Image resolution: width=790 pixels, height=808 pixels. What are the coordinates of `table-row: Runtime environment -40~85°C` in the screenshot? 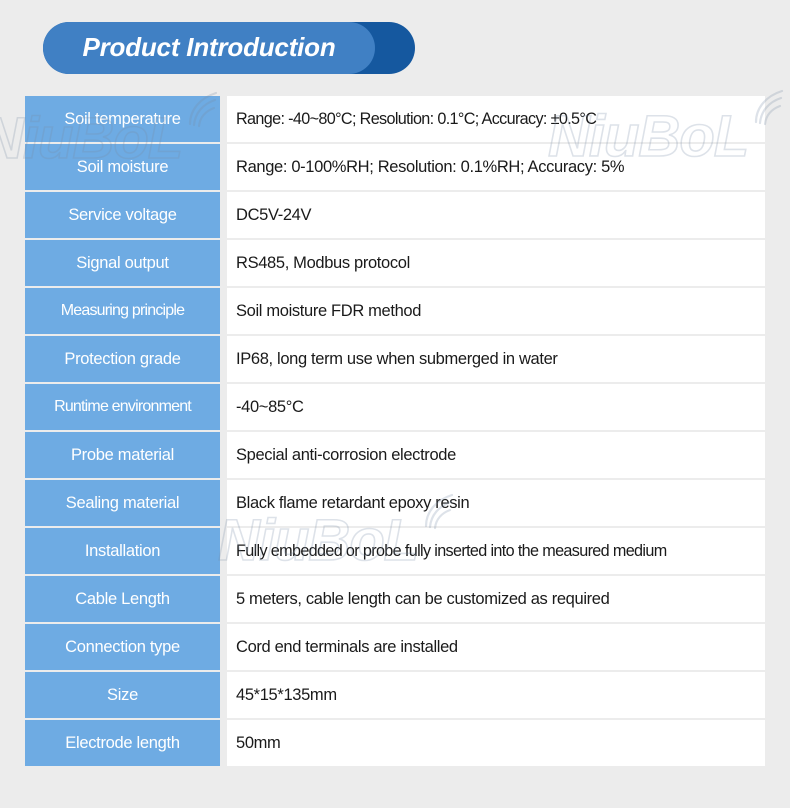 It's located at (395, 407).